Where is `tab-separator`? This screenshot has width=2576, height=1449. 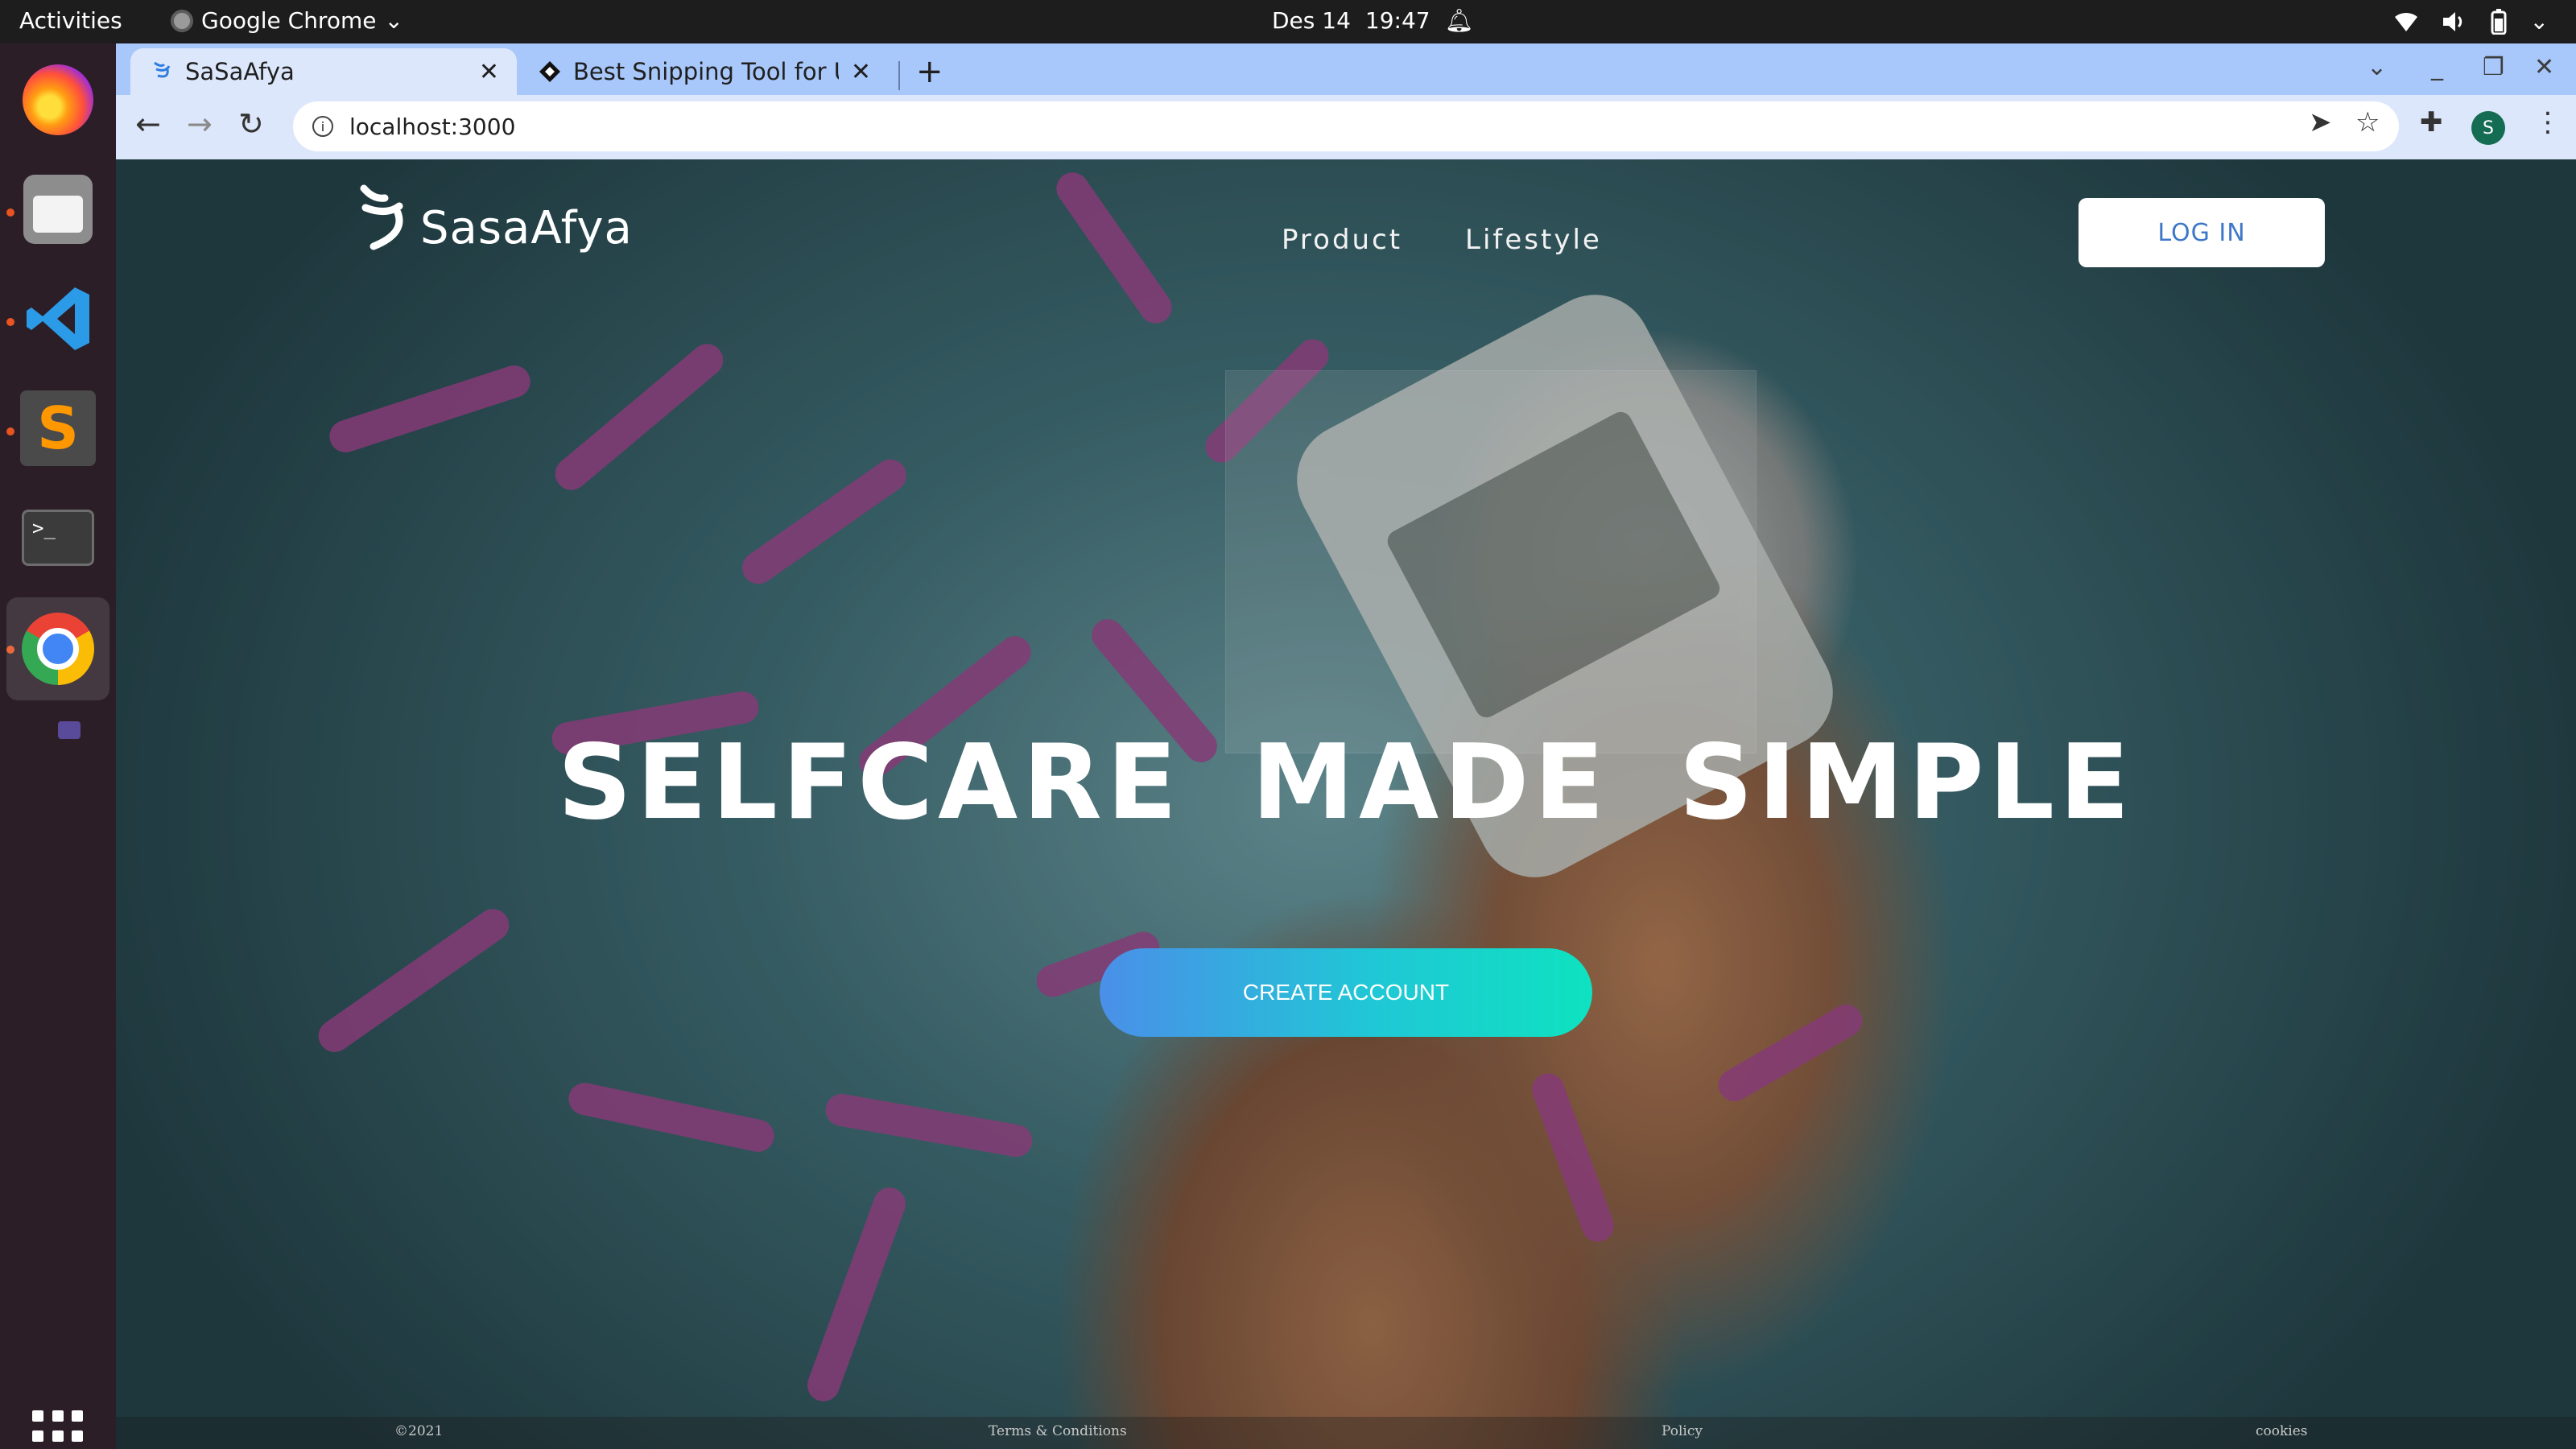 tab-separator is located at coordinates (899, 75).